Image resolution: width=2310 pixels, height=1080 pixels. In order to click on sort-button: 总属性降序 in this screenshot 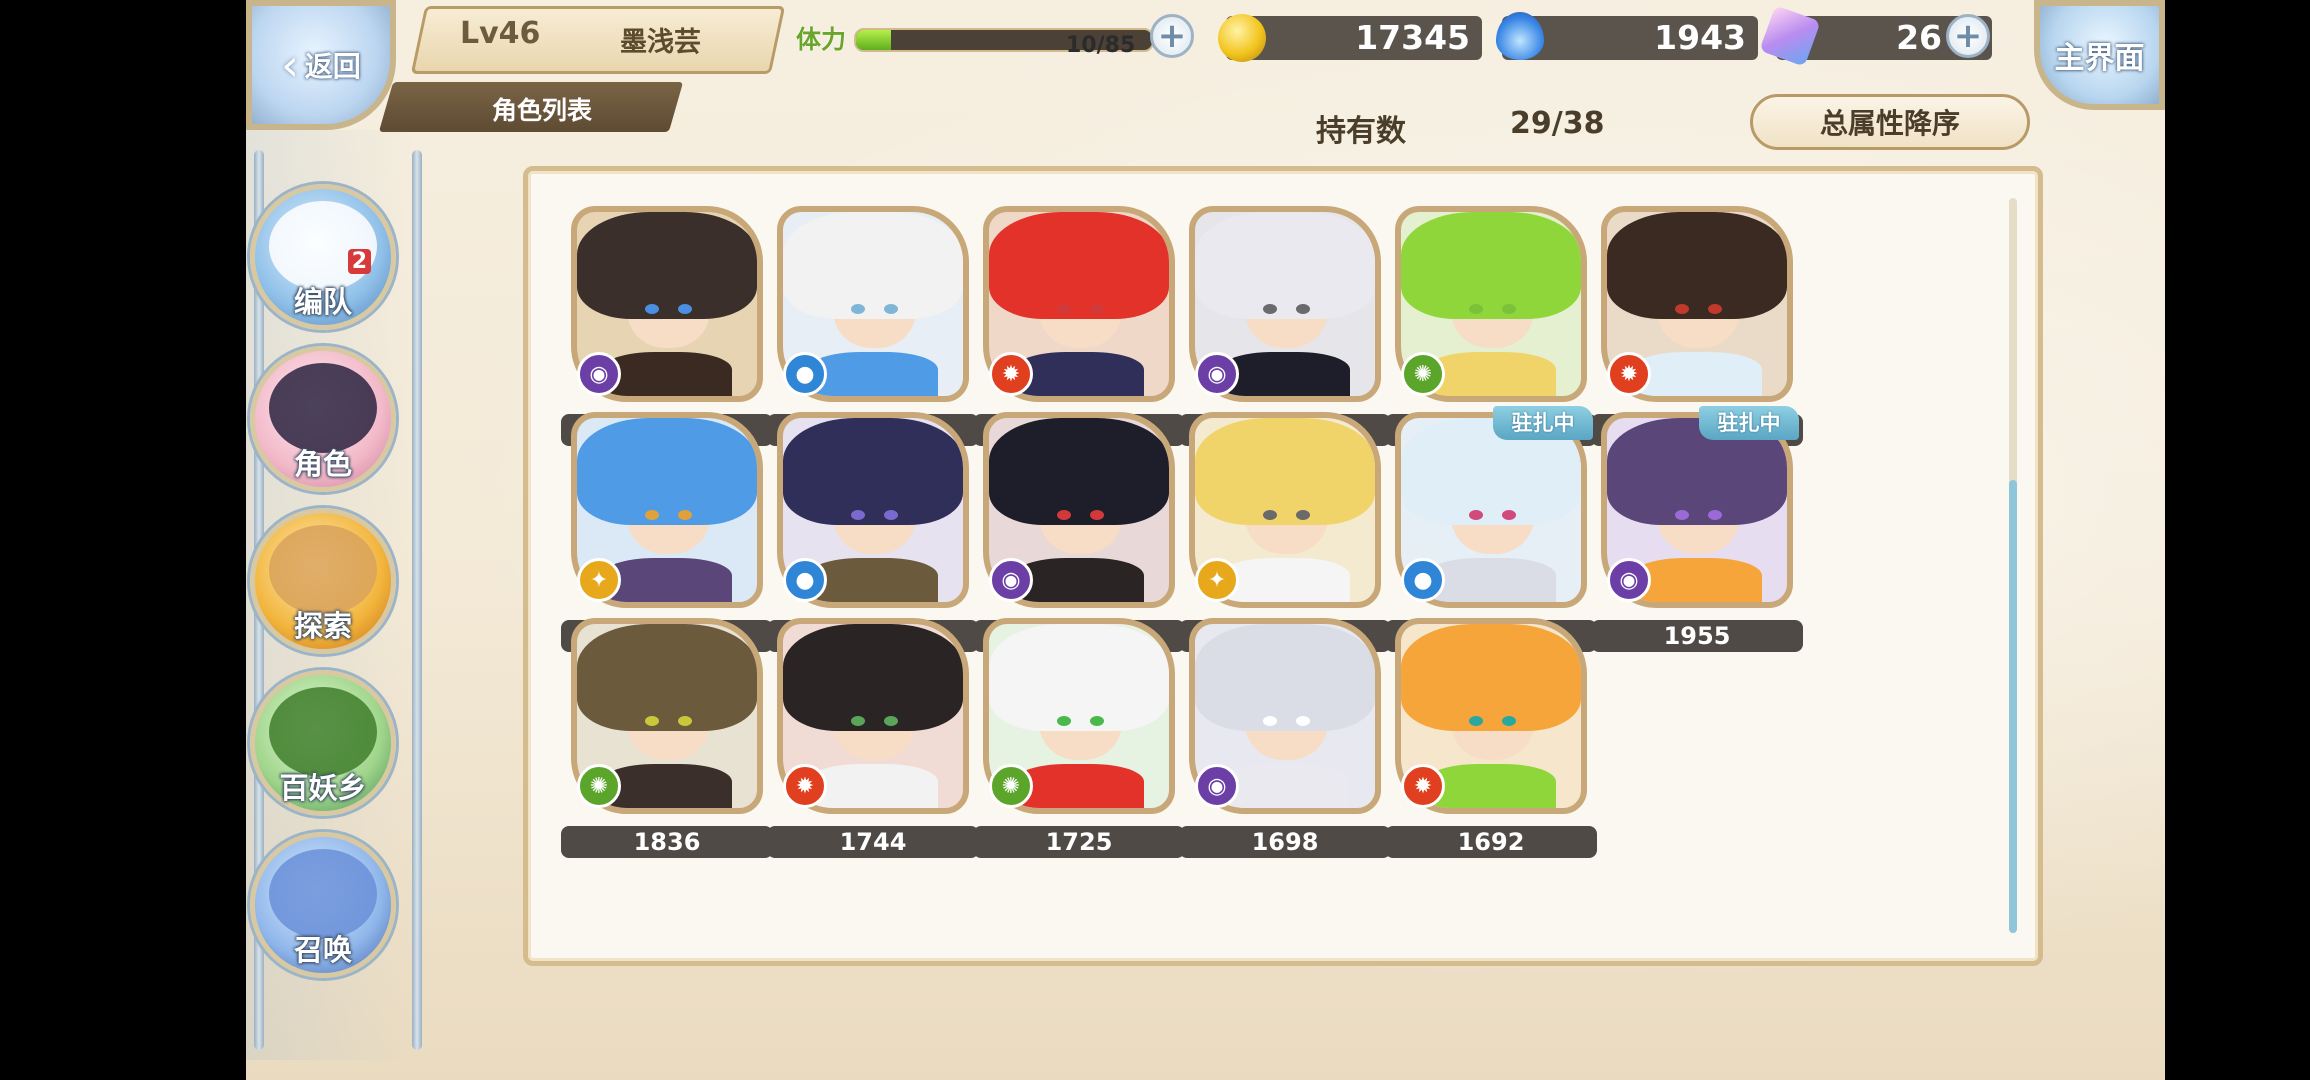, I will do `click(1890, 122)`.